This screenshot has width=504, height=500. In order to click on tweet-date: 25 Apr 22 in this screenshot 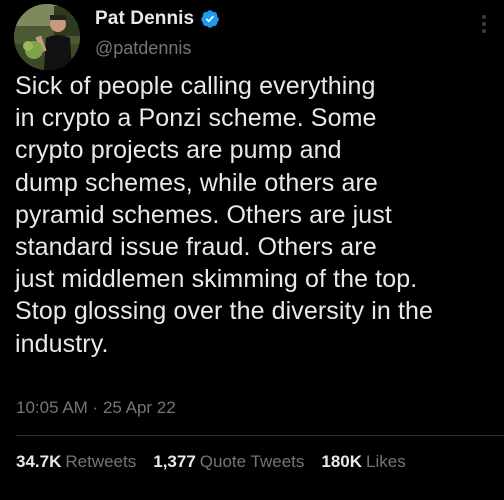, I will do `click(139, 407)`.